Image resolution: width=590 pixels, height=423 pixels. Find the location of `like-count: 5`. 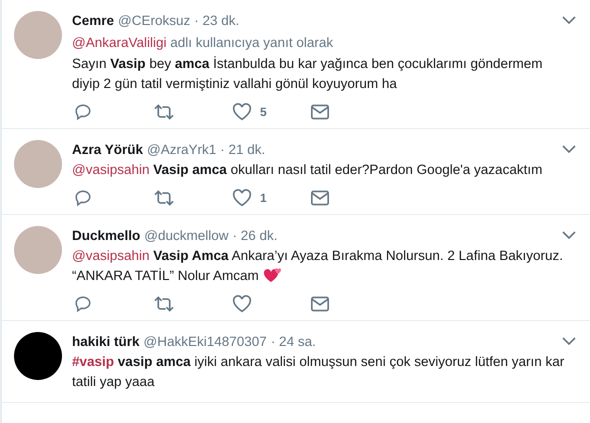

like-count: 5 is located at coordinates (263, 112).